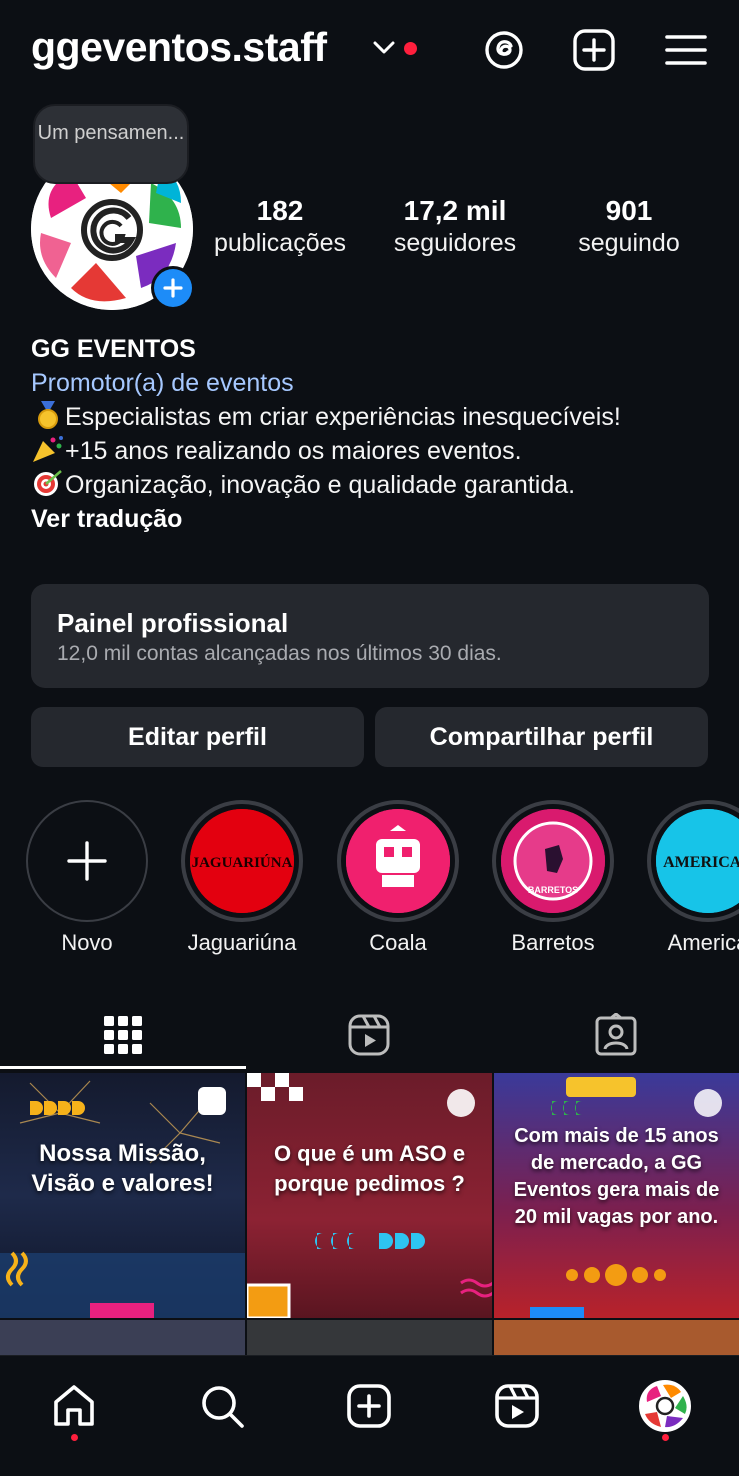 This screenshot has width=739, height=1476. I want to click on account-username: ggeventos.staff, so click(179, 47).